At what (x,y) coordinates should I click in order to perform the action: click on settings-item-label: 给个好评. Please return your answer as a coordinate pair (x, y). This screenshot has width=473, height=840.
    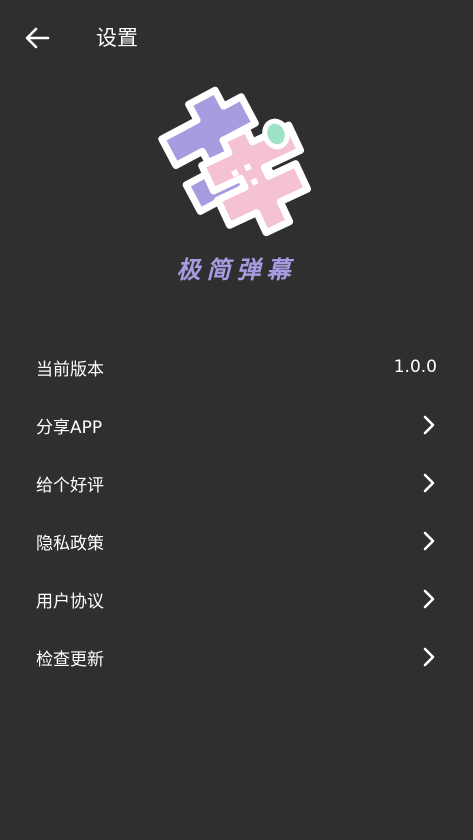
    Looking at the image, I should click on (70, 485).